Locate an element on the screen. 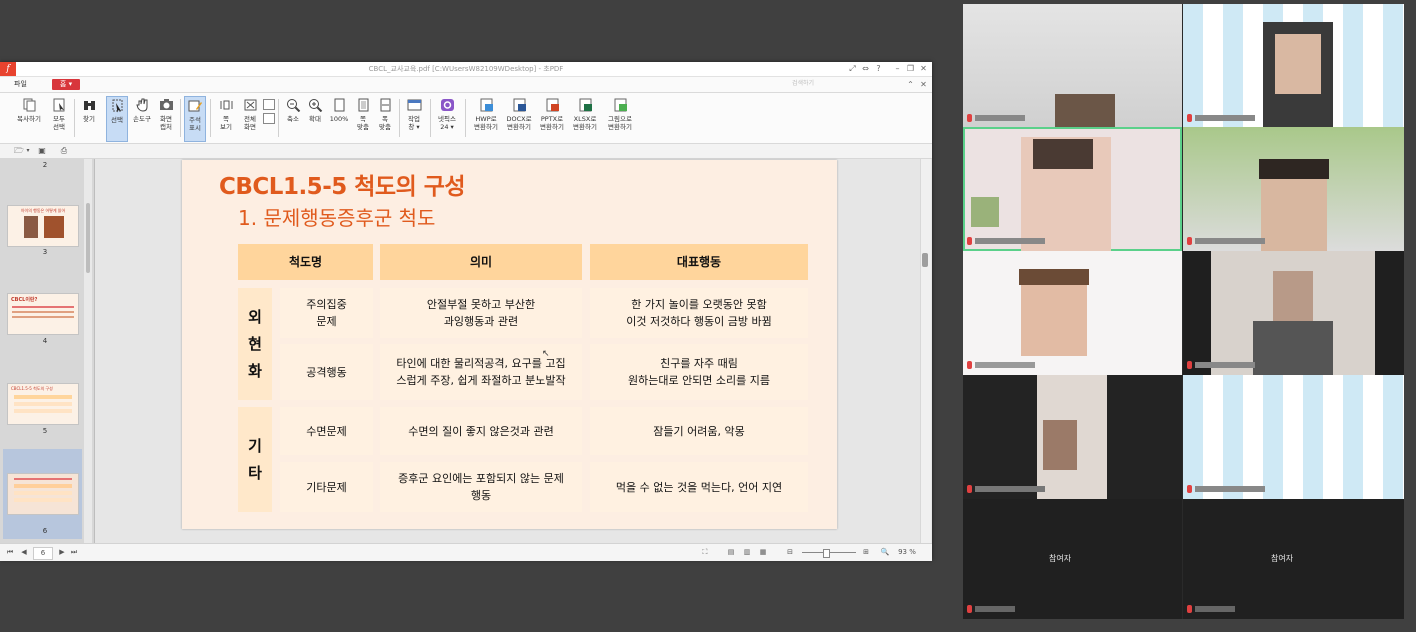 Image resolution: width=1416 pixels, height=632 pixels. minimize-icon: – is located at coordinates (897, 68).